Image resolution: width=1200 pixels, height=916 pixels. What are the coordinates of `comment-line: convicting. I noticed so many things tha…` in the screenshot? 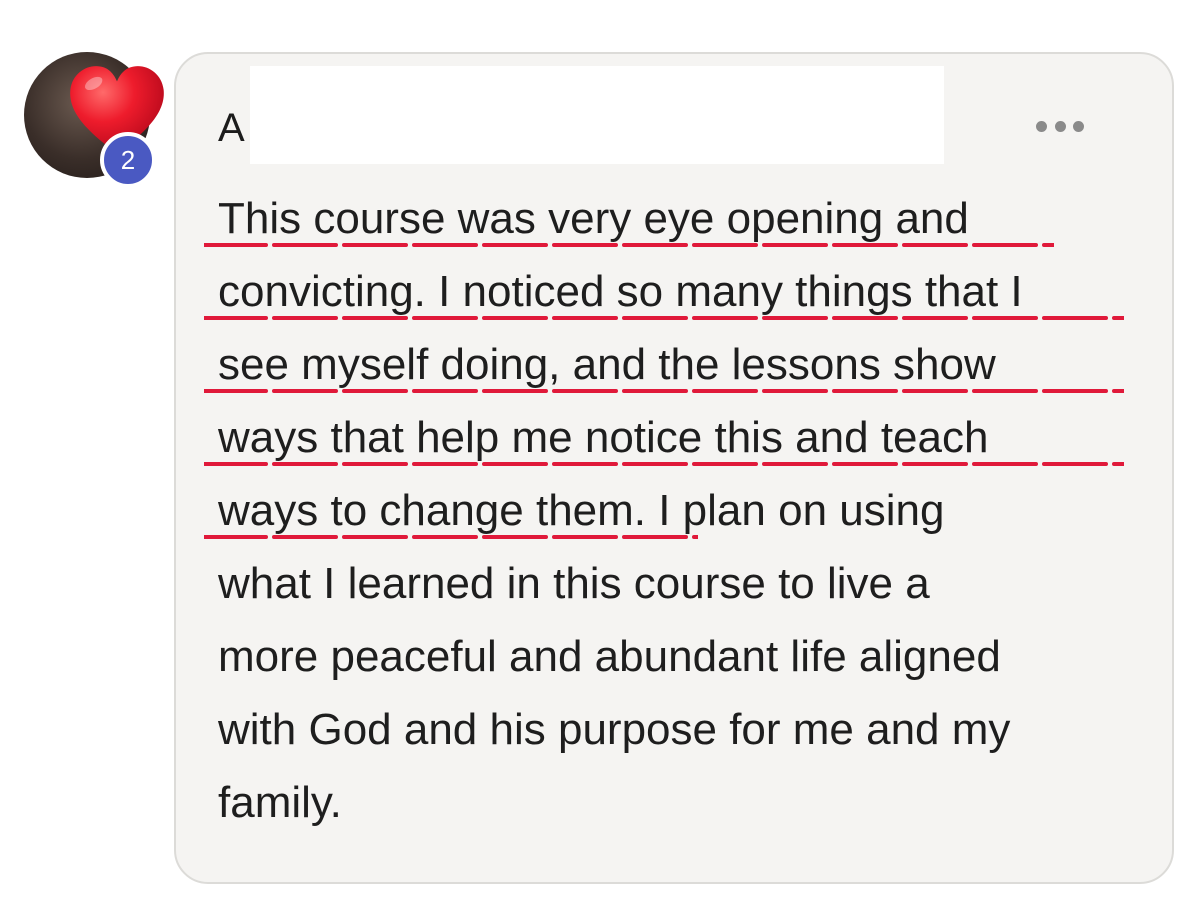 It's located at (671, 291).